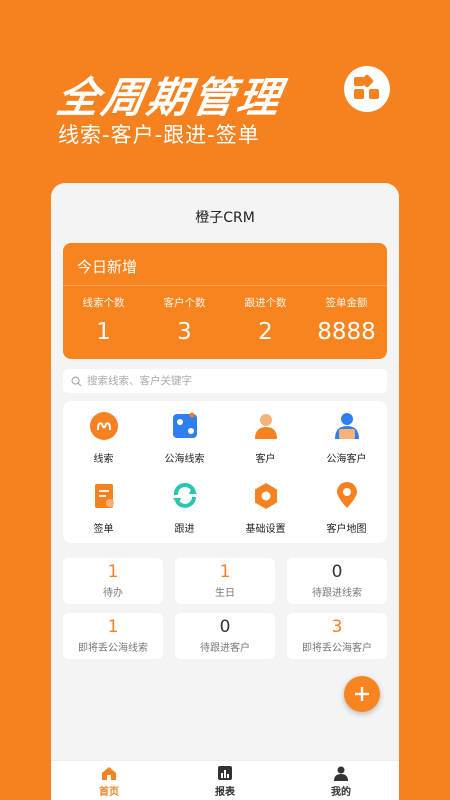 This screenshot has height=800, width=450. Describe the element at coordinates (225, 593) in the screenshot. I see `counter-label: 生日` at that location.